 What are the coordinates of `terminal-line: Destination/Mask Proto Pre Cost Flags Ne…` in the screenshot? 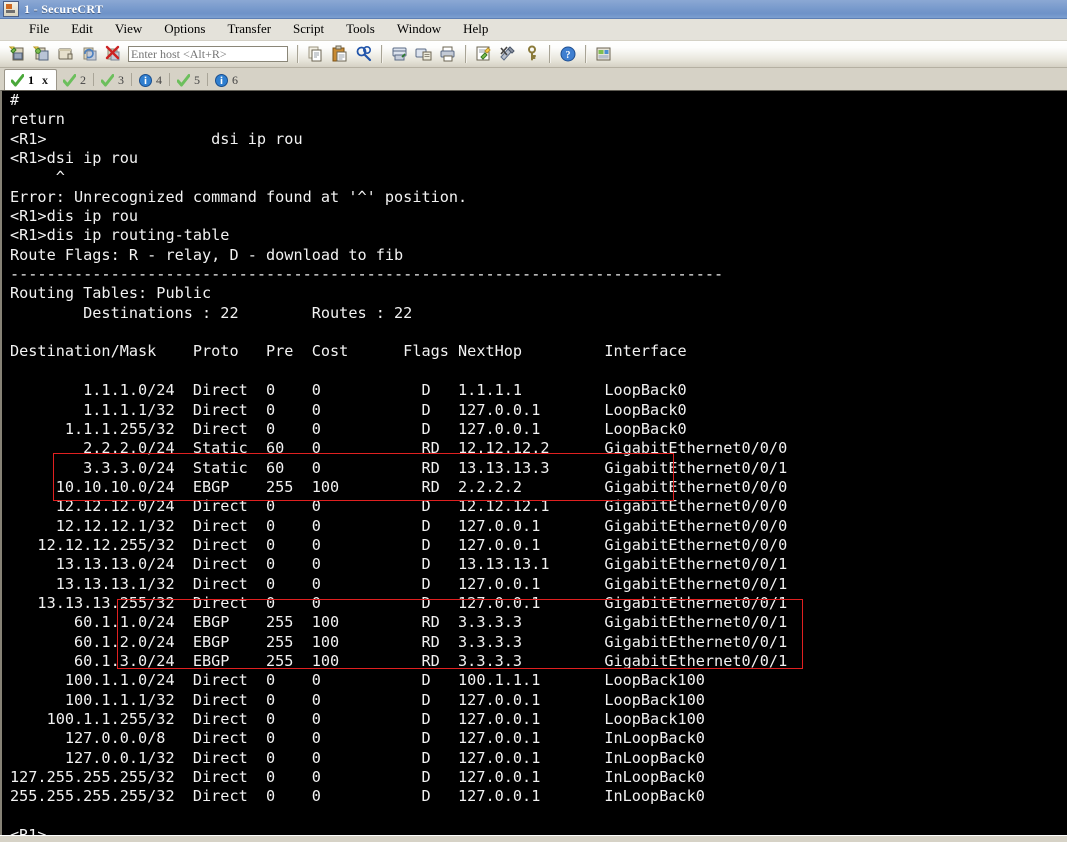 It's located at (348, 351).